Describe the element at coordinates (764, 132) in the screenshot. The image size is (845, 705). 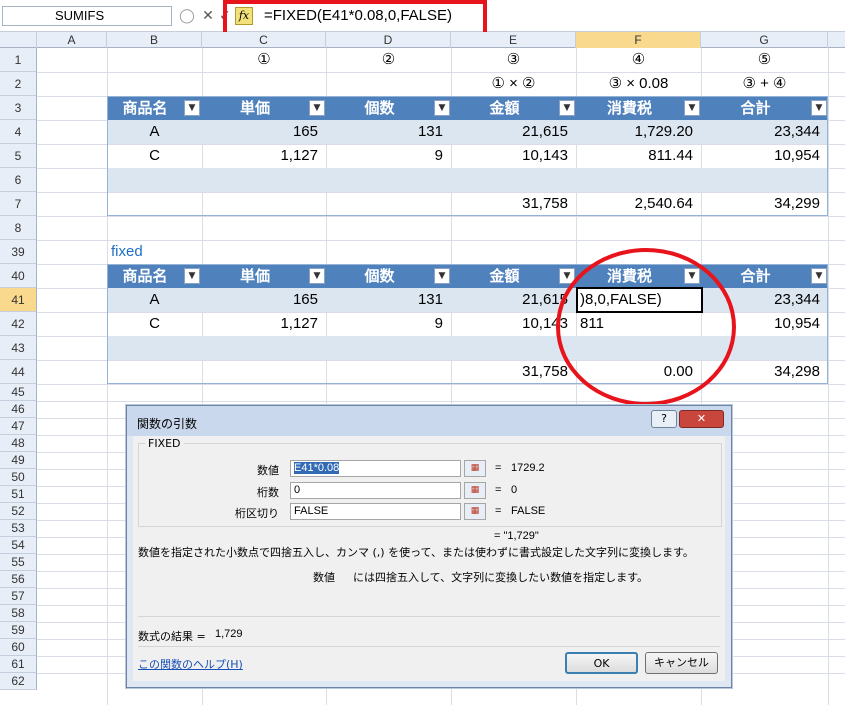
I see `table1-cell: 23,344` at that location.